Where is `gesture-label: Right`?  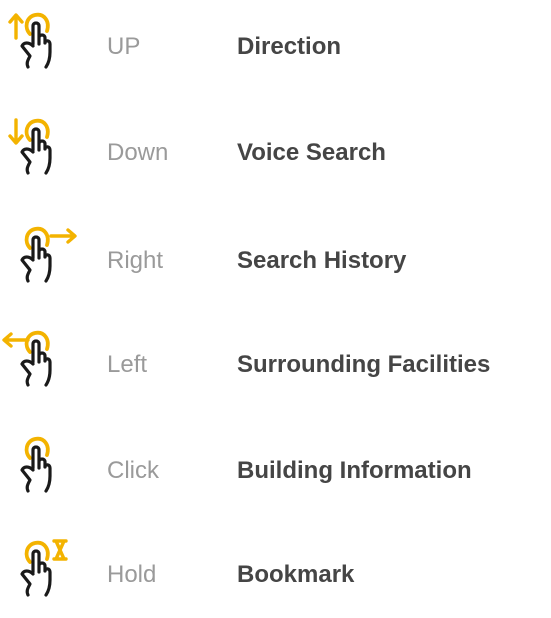 gesture-label: Right is located at coordinates (135, 260).